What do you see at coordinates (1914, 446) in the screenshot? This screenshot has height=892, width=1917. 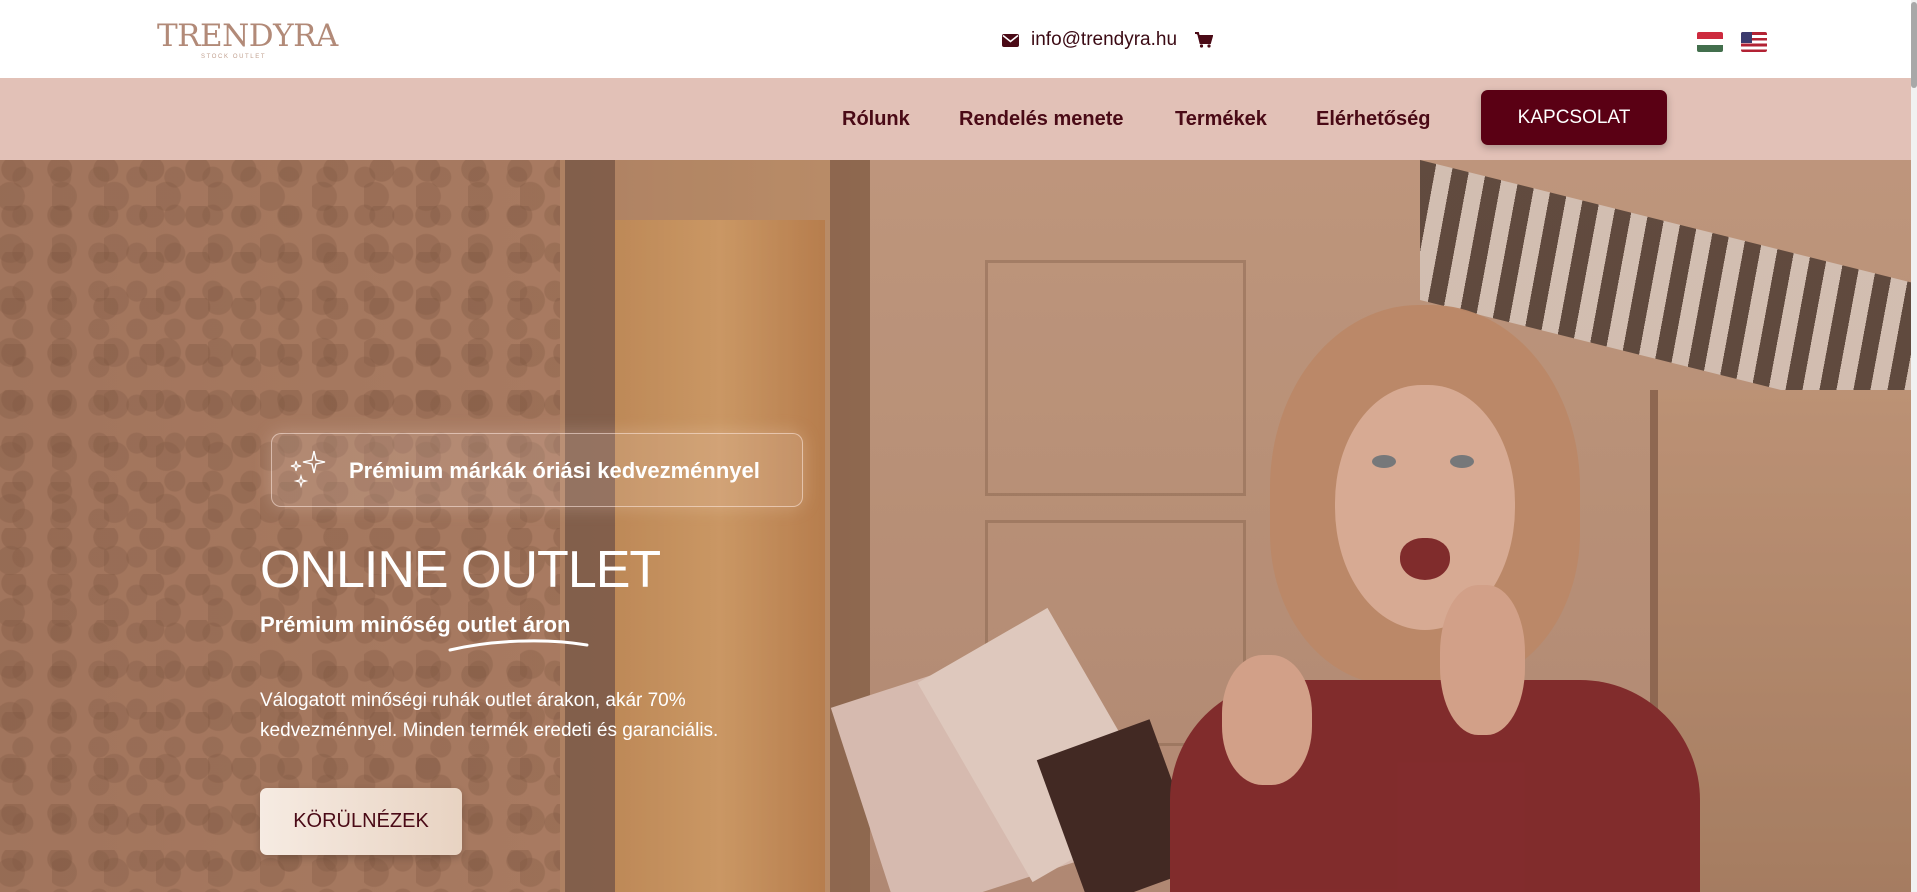 I see `page-scrollbar` at bounding box center [1914, 446].